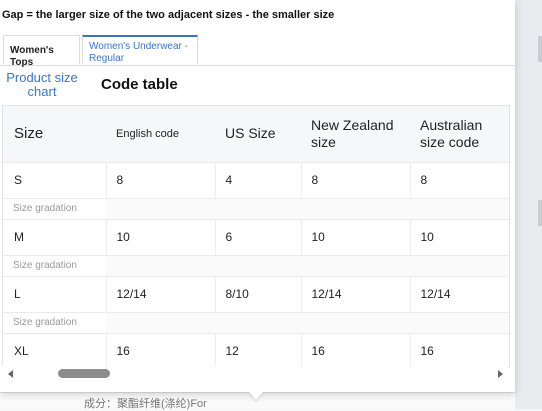 The width and height of the screenshot is (542, 411). I want to click on size-cell: L, so click(54, 294).